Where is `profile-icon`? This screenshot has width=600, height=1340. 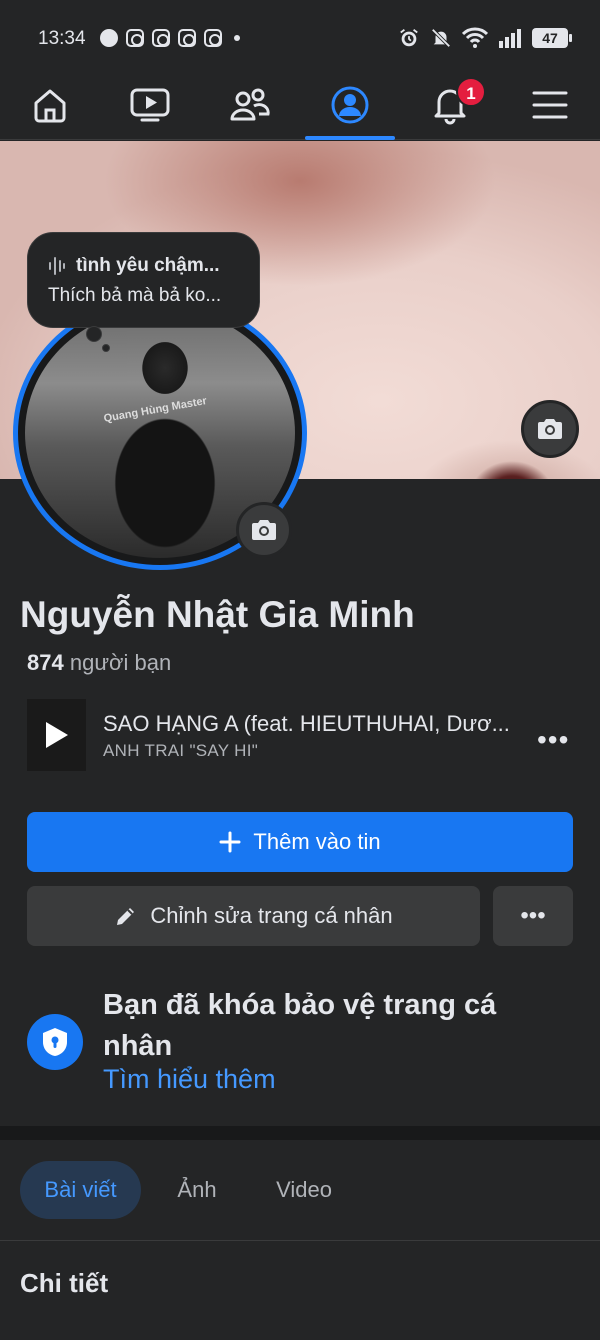 profile-icon is located at coordinates (350, 105).